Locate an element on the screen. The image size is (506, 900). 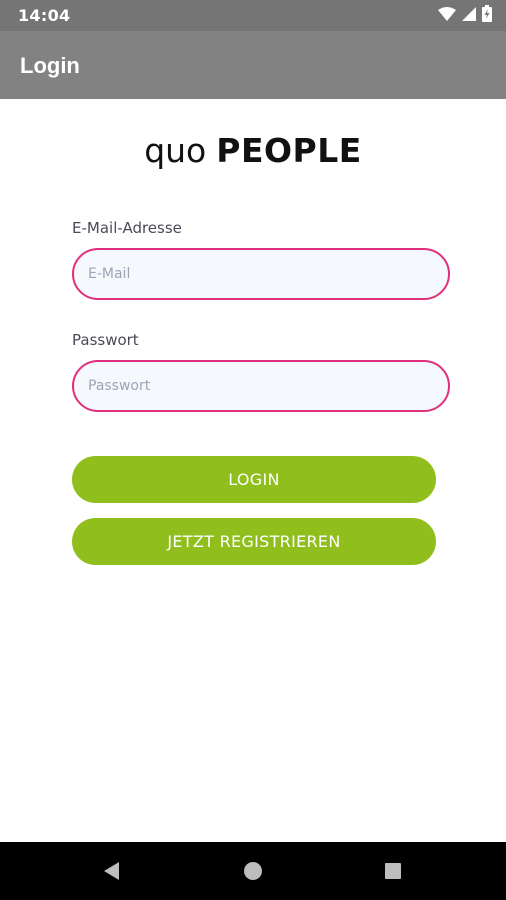
back-icon is located at coordinates (112, 871).